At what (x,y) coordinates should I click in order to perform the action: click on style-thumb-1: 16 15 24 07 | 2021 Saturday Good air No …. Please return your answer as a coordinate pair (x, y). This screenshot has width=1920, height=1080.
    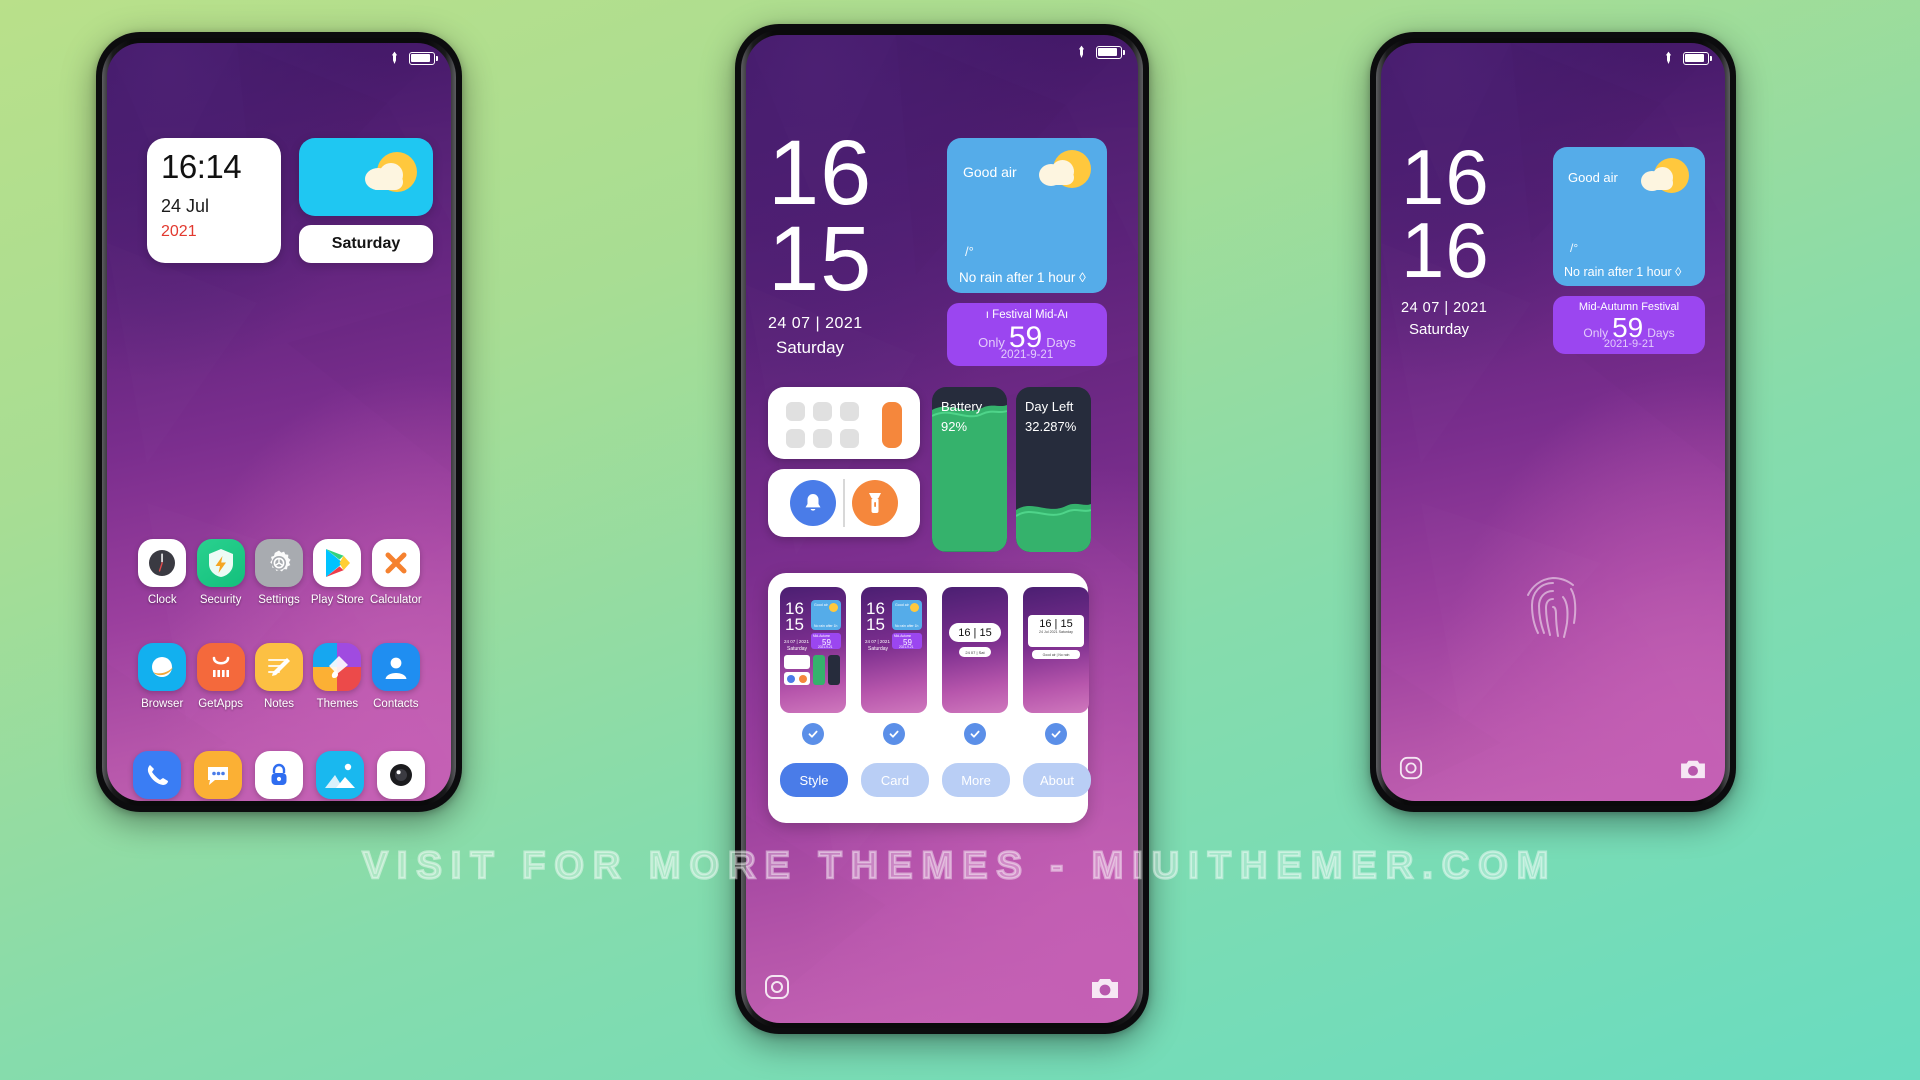
    Looking at the image, I should click on (813, 650).